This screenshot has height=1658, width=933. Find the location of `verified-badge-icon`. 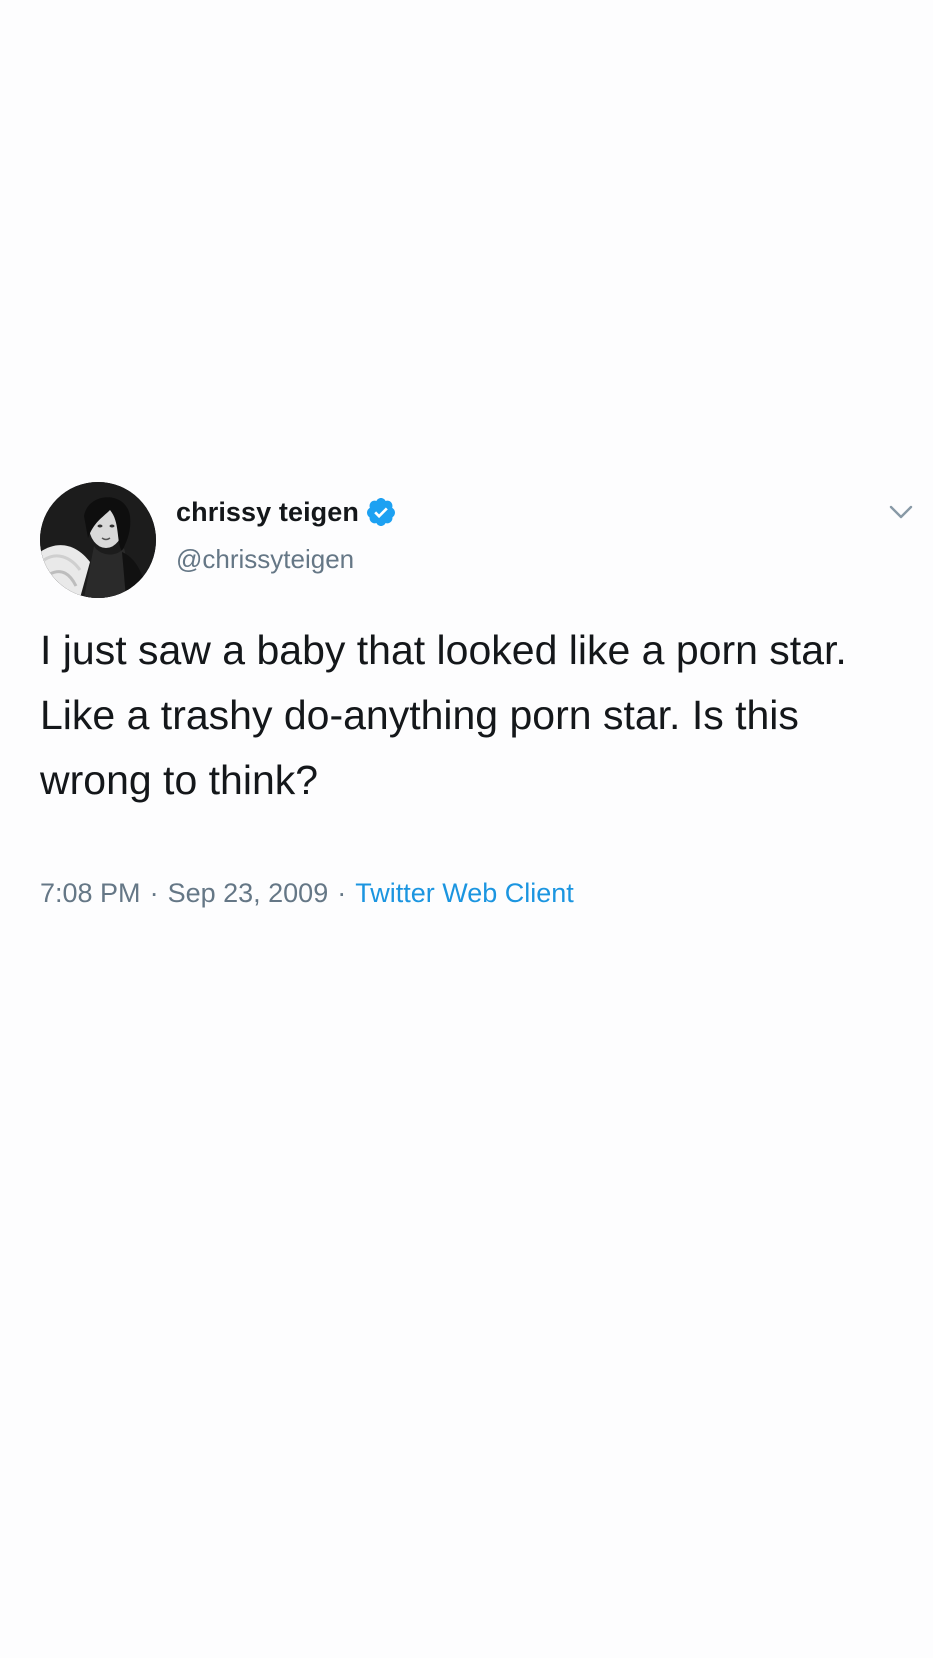

verified-badge-icon is located at coordinates (381, 512).